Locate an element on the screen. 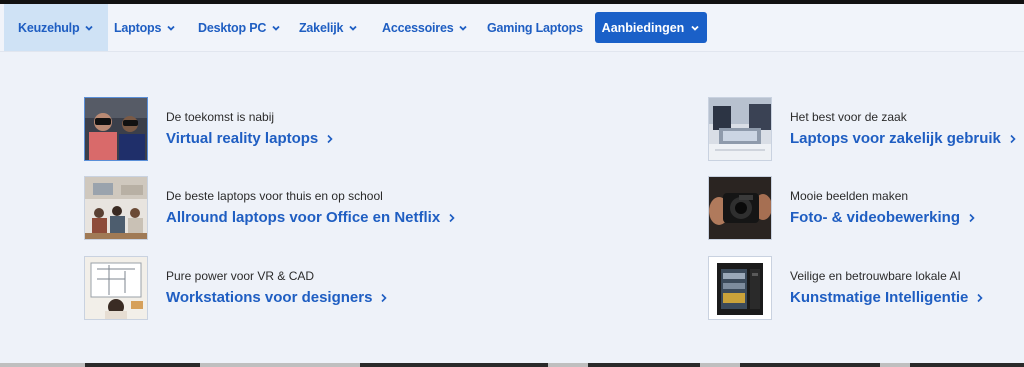 The width and height of the screenshot is (1024, 367). nav-item-laptops: Laptops is located at coordinates (145, 27).